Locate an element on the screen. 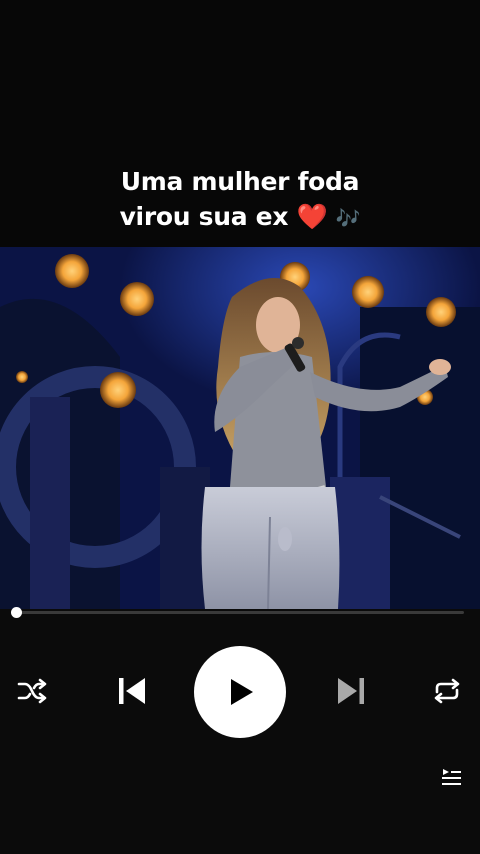  shuffle-icon is located at coordinates (32, 691).